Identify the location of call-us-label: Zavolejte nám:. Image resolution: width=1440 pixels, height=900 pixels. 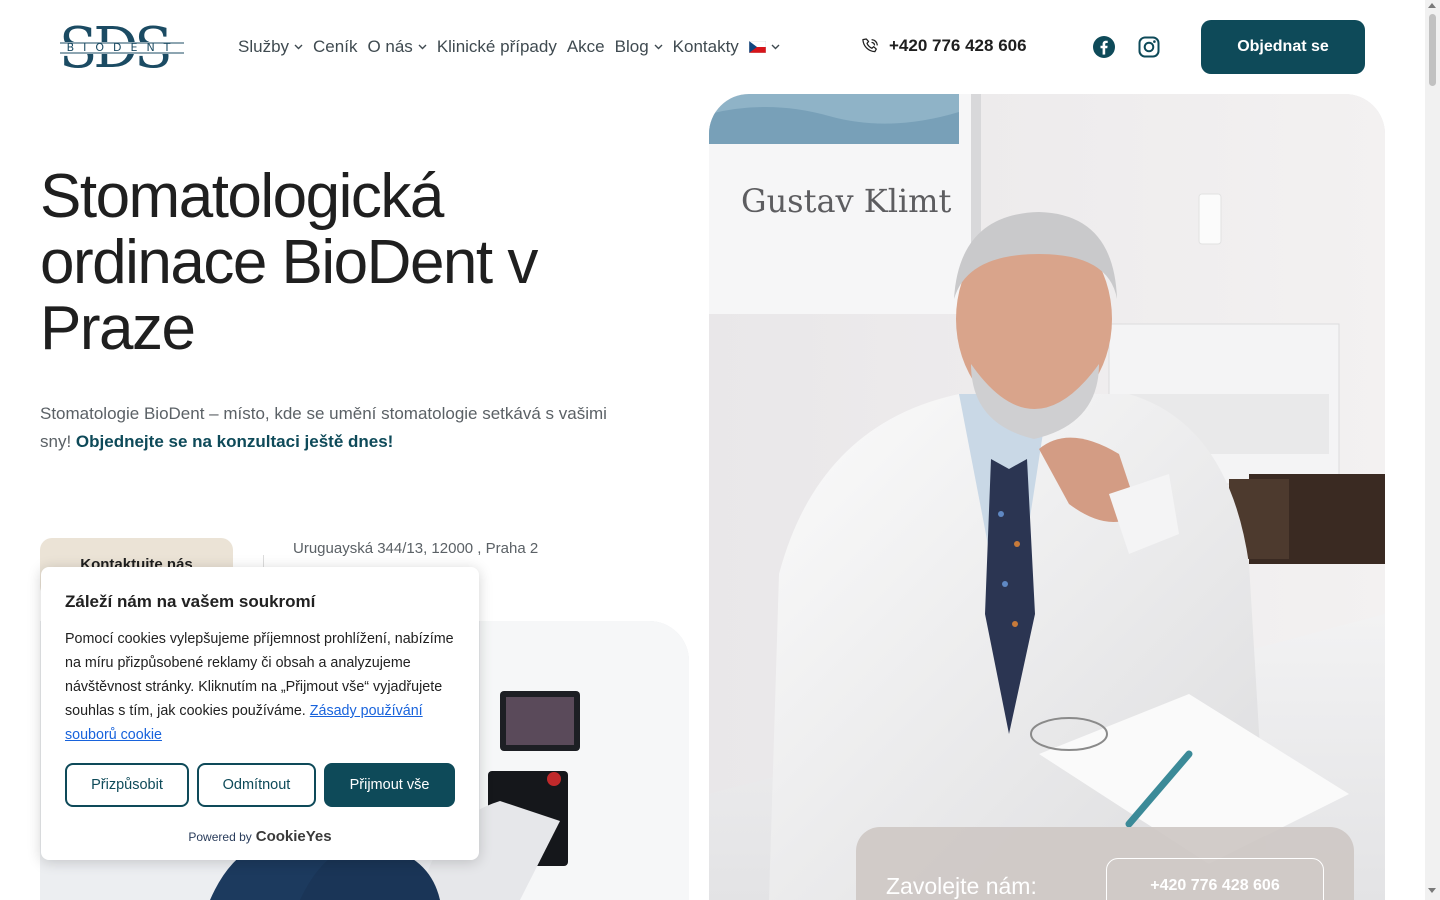
(961, 886).